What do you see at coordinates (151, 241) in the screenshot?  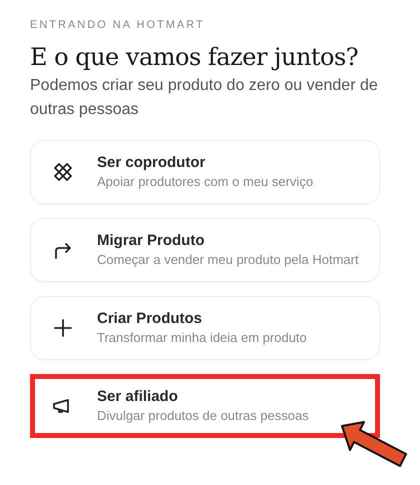 I see `option-title: Migrar Produto` at bounding box center [151, 241].